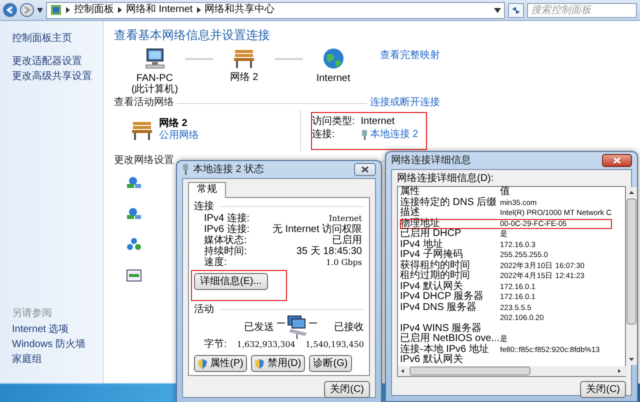  What do you see at coordinates (154, 58) in the screenshot?
I see `computer-icon` at bounding box center [154, 58].